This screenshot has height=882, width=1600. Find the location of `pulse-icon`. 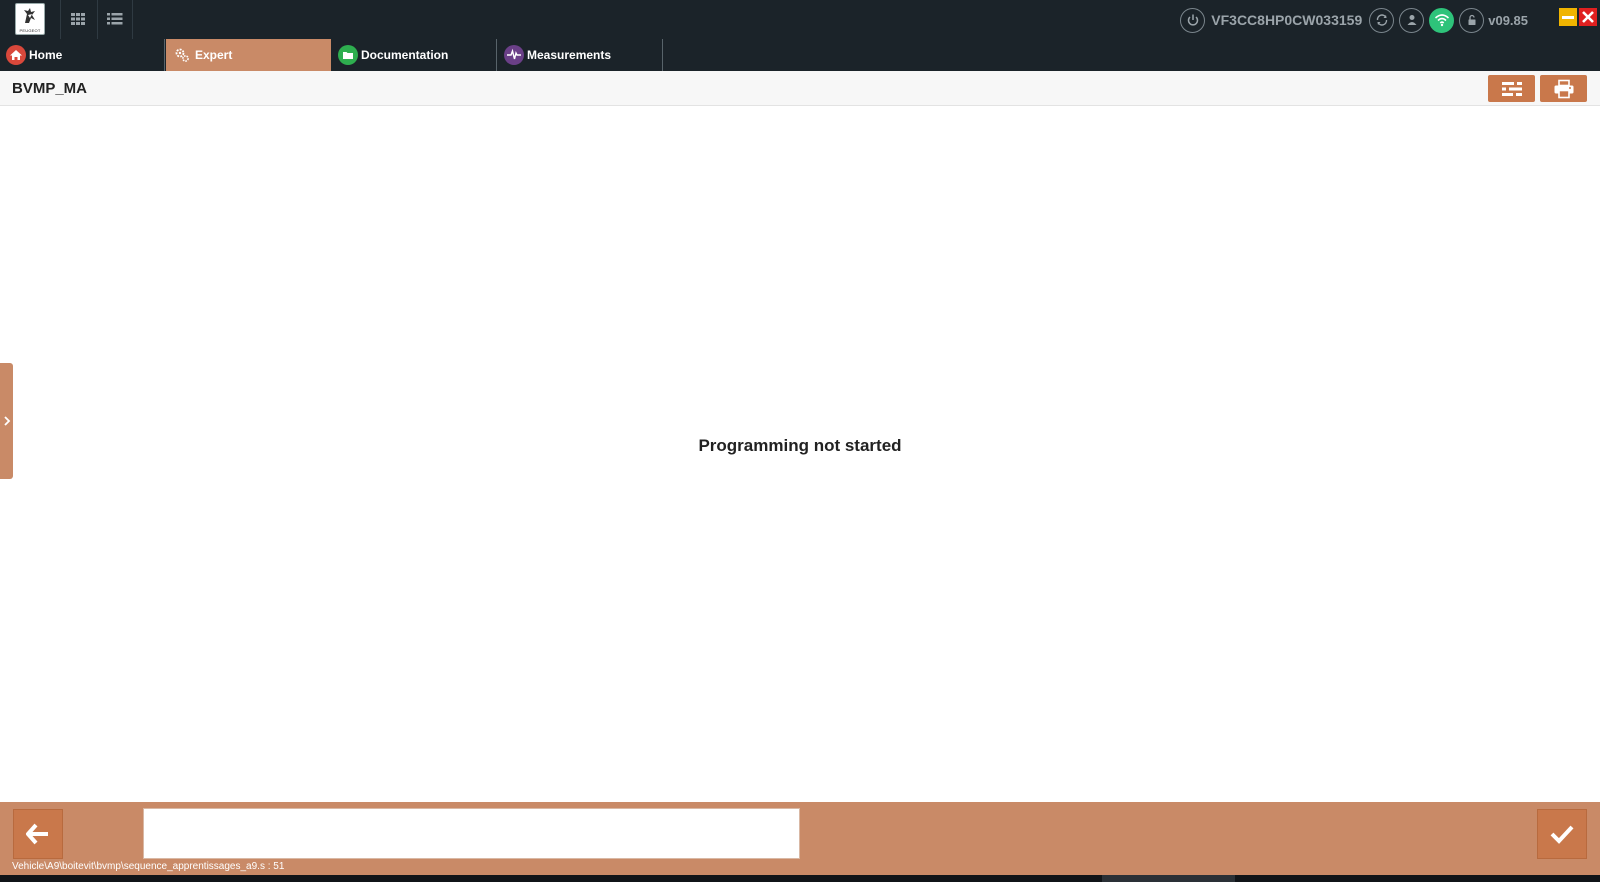

pulse-icon is located at coordinates (514, 55).